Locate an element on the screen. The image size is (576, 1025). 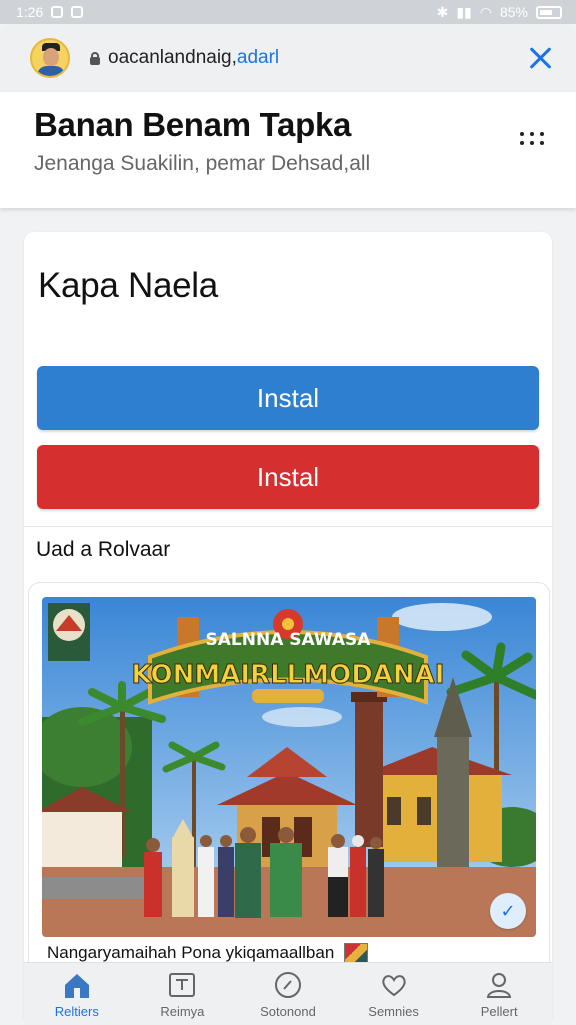
notification-icon is located at coordinates (57, 12).